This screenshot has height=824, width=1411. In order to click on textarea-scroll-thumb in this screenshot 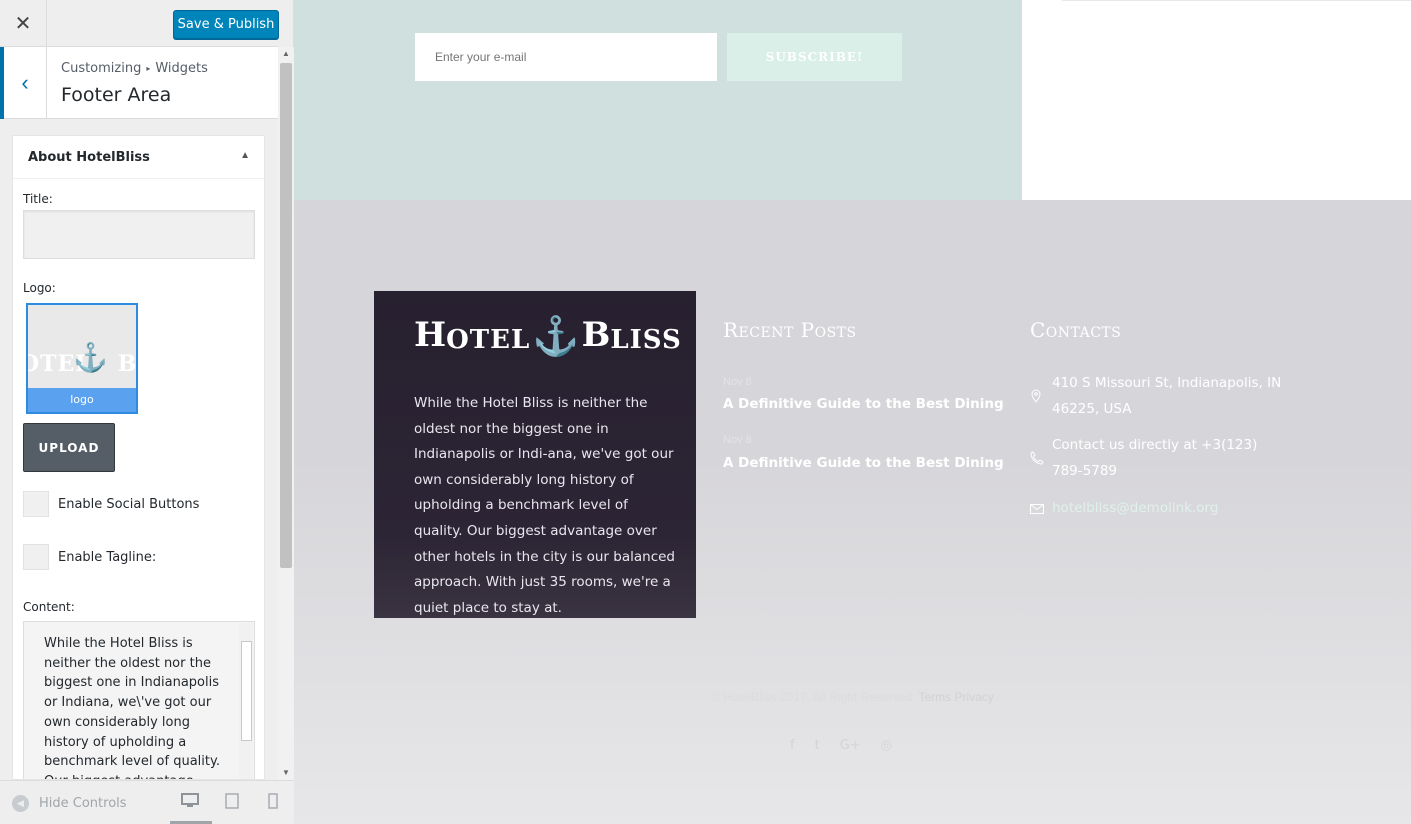, I will do `click(246, 691)`.